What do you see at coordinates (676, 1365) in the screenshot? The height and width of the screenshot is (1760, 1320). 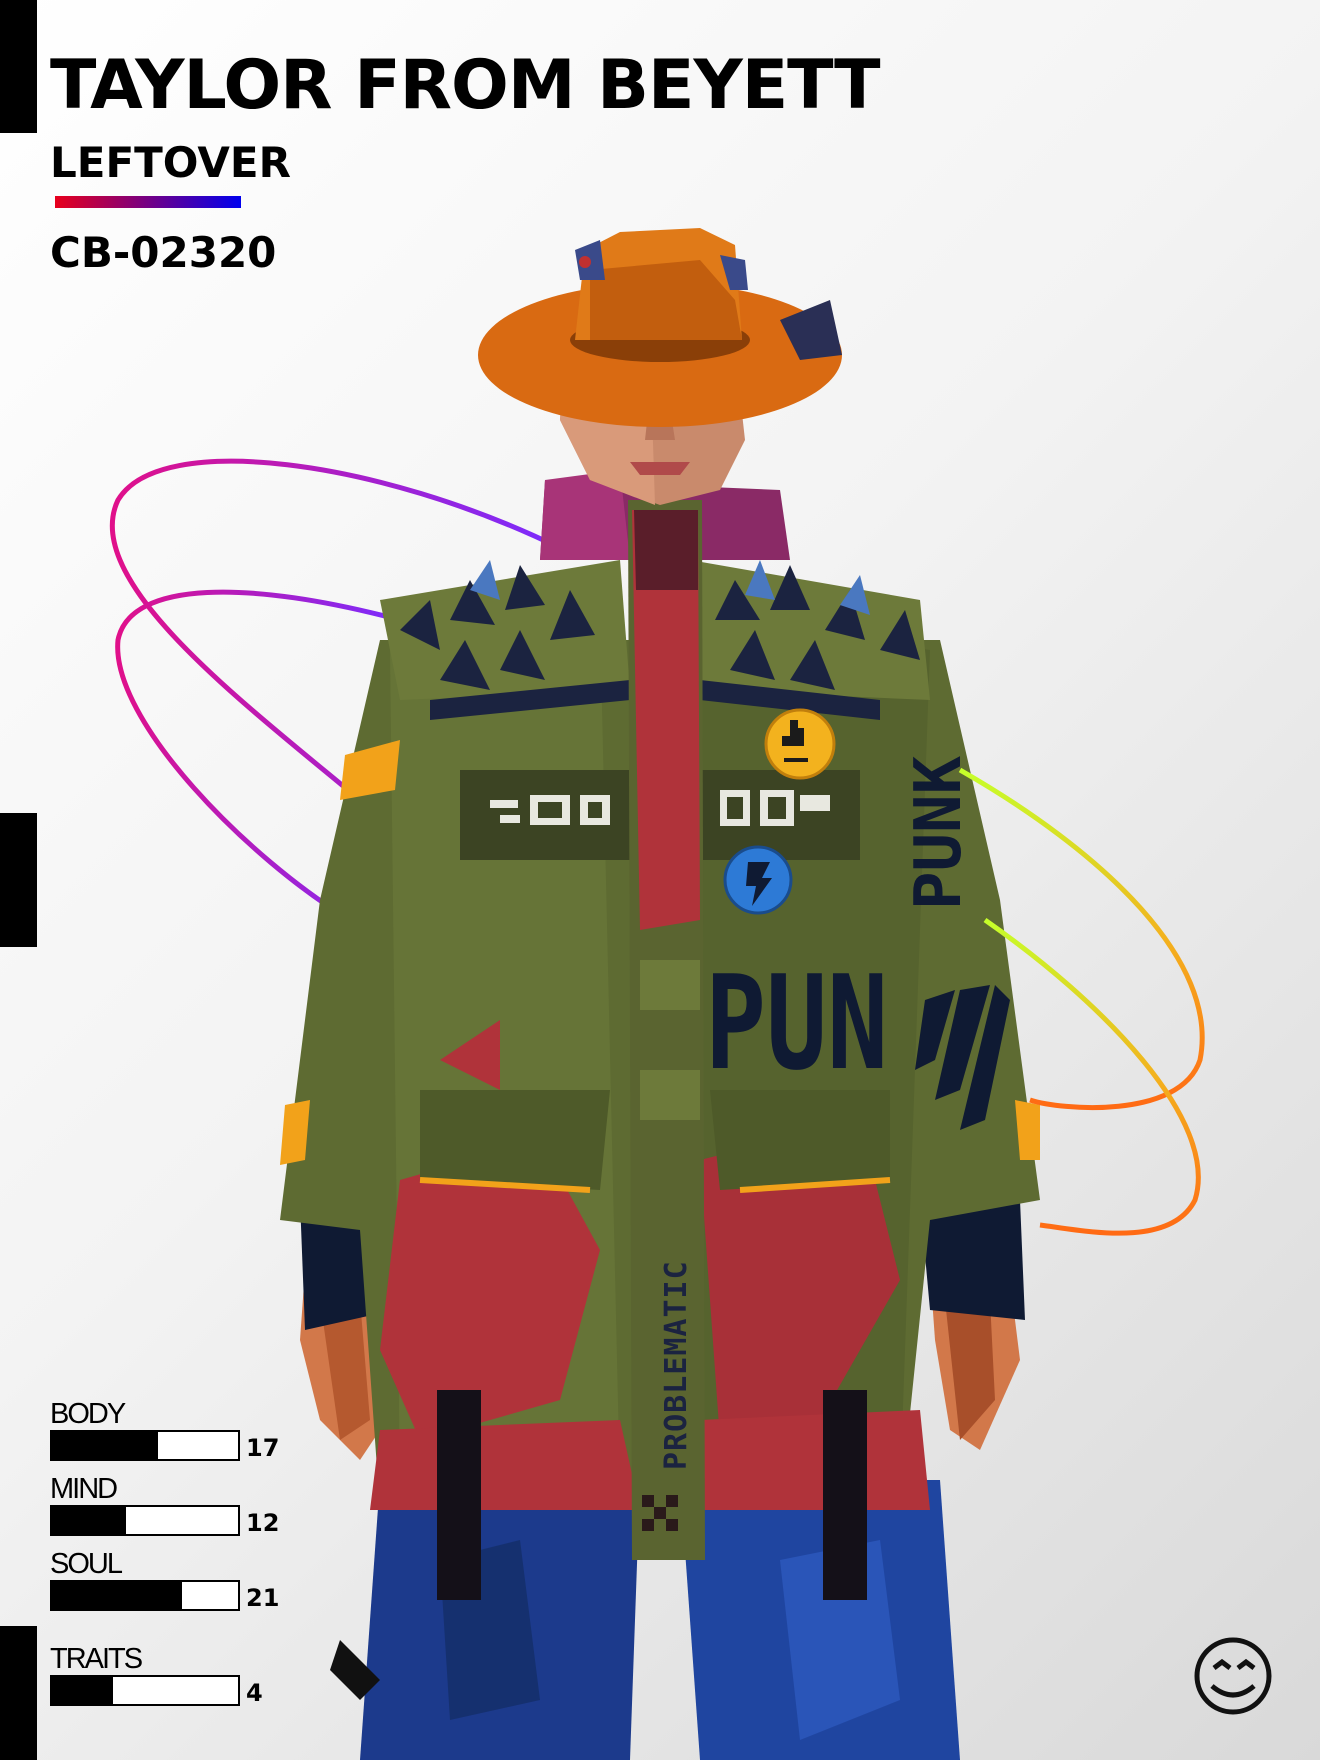 I see `stripe-print-problematic: PROBLEMATIC` at bounding box center [676, 1365].